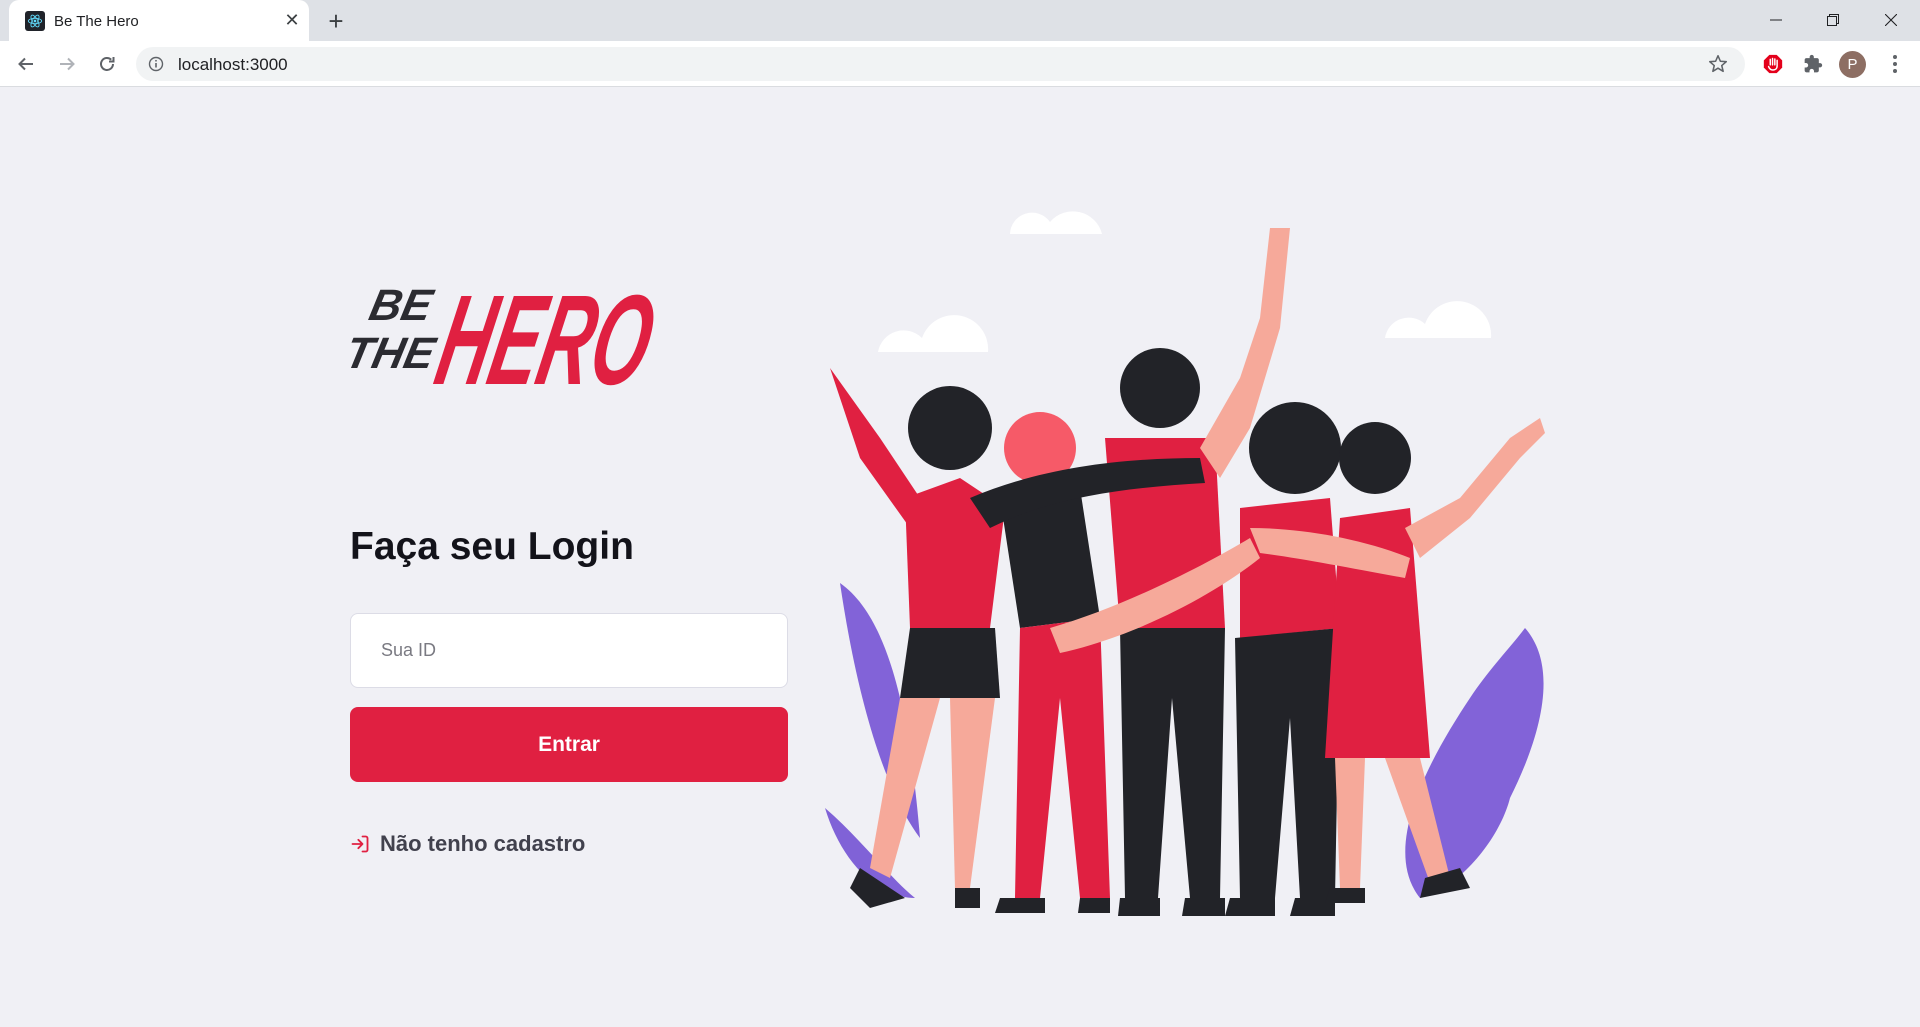 This screenshot has height=1027, width=1920. I want to click on window-restore-button, so click(1833, 20).